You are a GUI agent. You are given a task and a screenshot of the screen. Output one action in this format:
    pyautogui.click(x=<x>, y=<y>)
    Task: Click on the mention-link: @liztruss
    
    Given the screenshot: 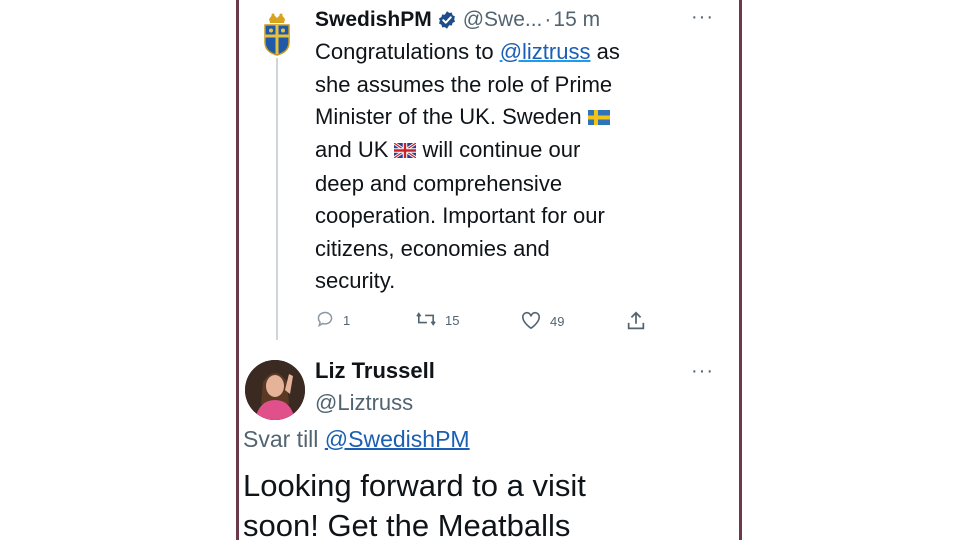 What is the action you would take?
    pyautogui.click(x=545, y=51)
    